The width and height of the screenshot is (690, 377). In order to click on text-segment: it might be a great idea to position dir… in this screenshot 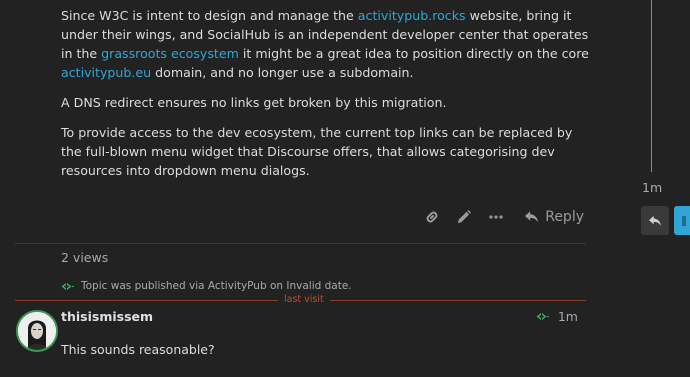, I will do `click(413, 53)`.